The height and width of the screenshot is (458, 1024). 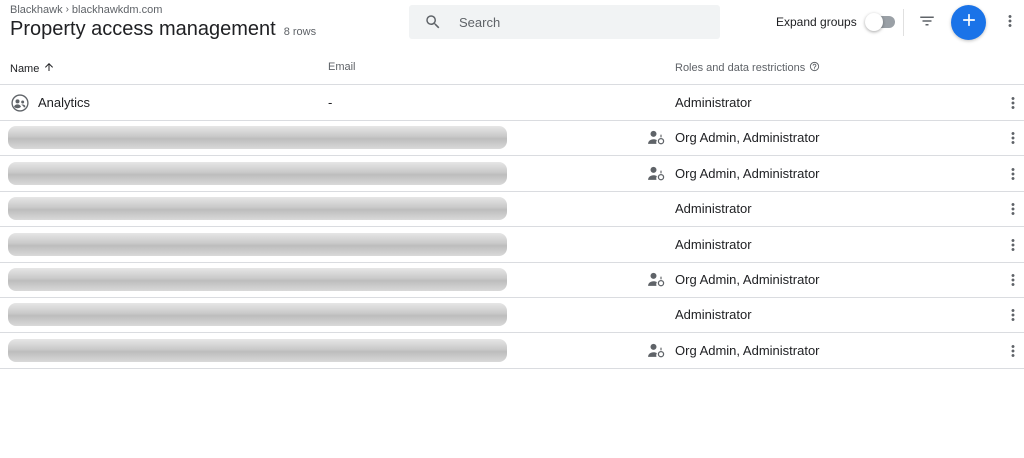 I want to click on column-header-roles-label: Roles and data restrictions, so click(x=740, y=68).